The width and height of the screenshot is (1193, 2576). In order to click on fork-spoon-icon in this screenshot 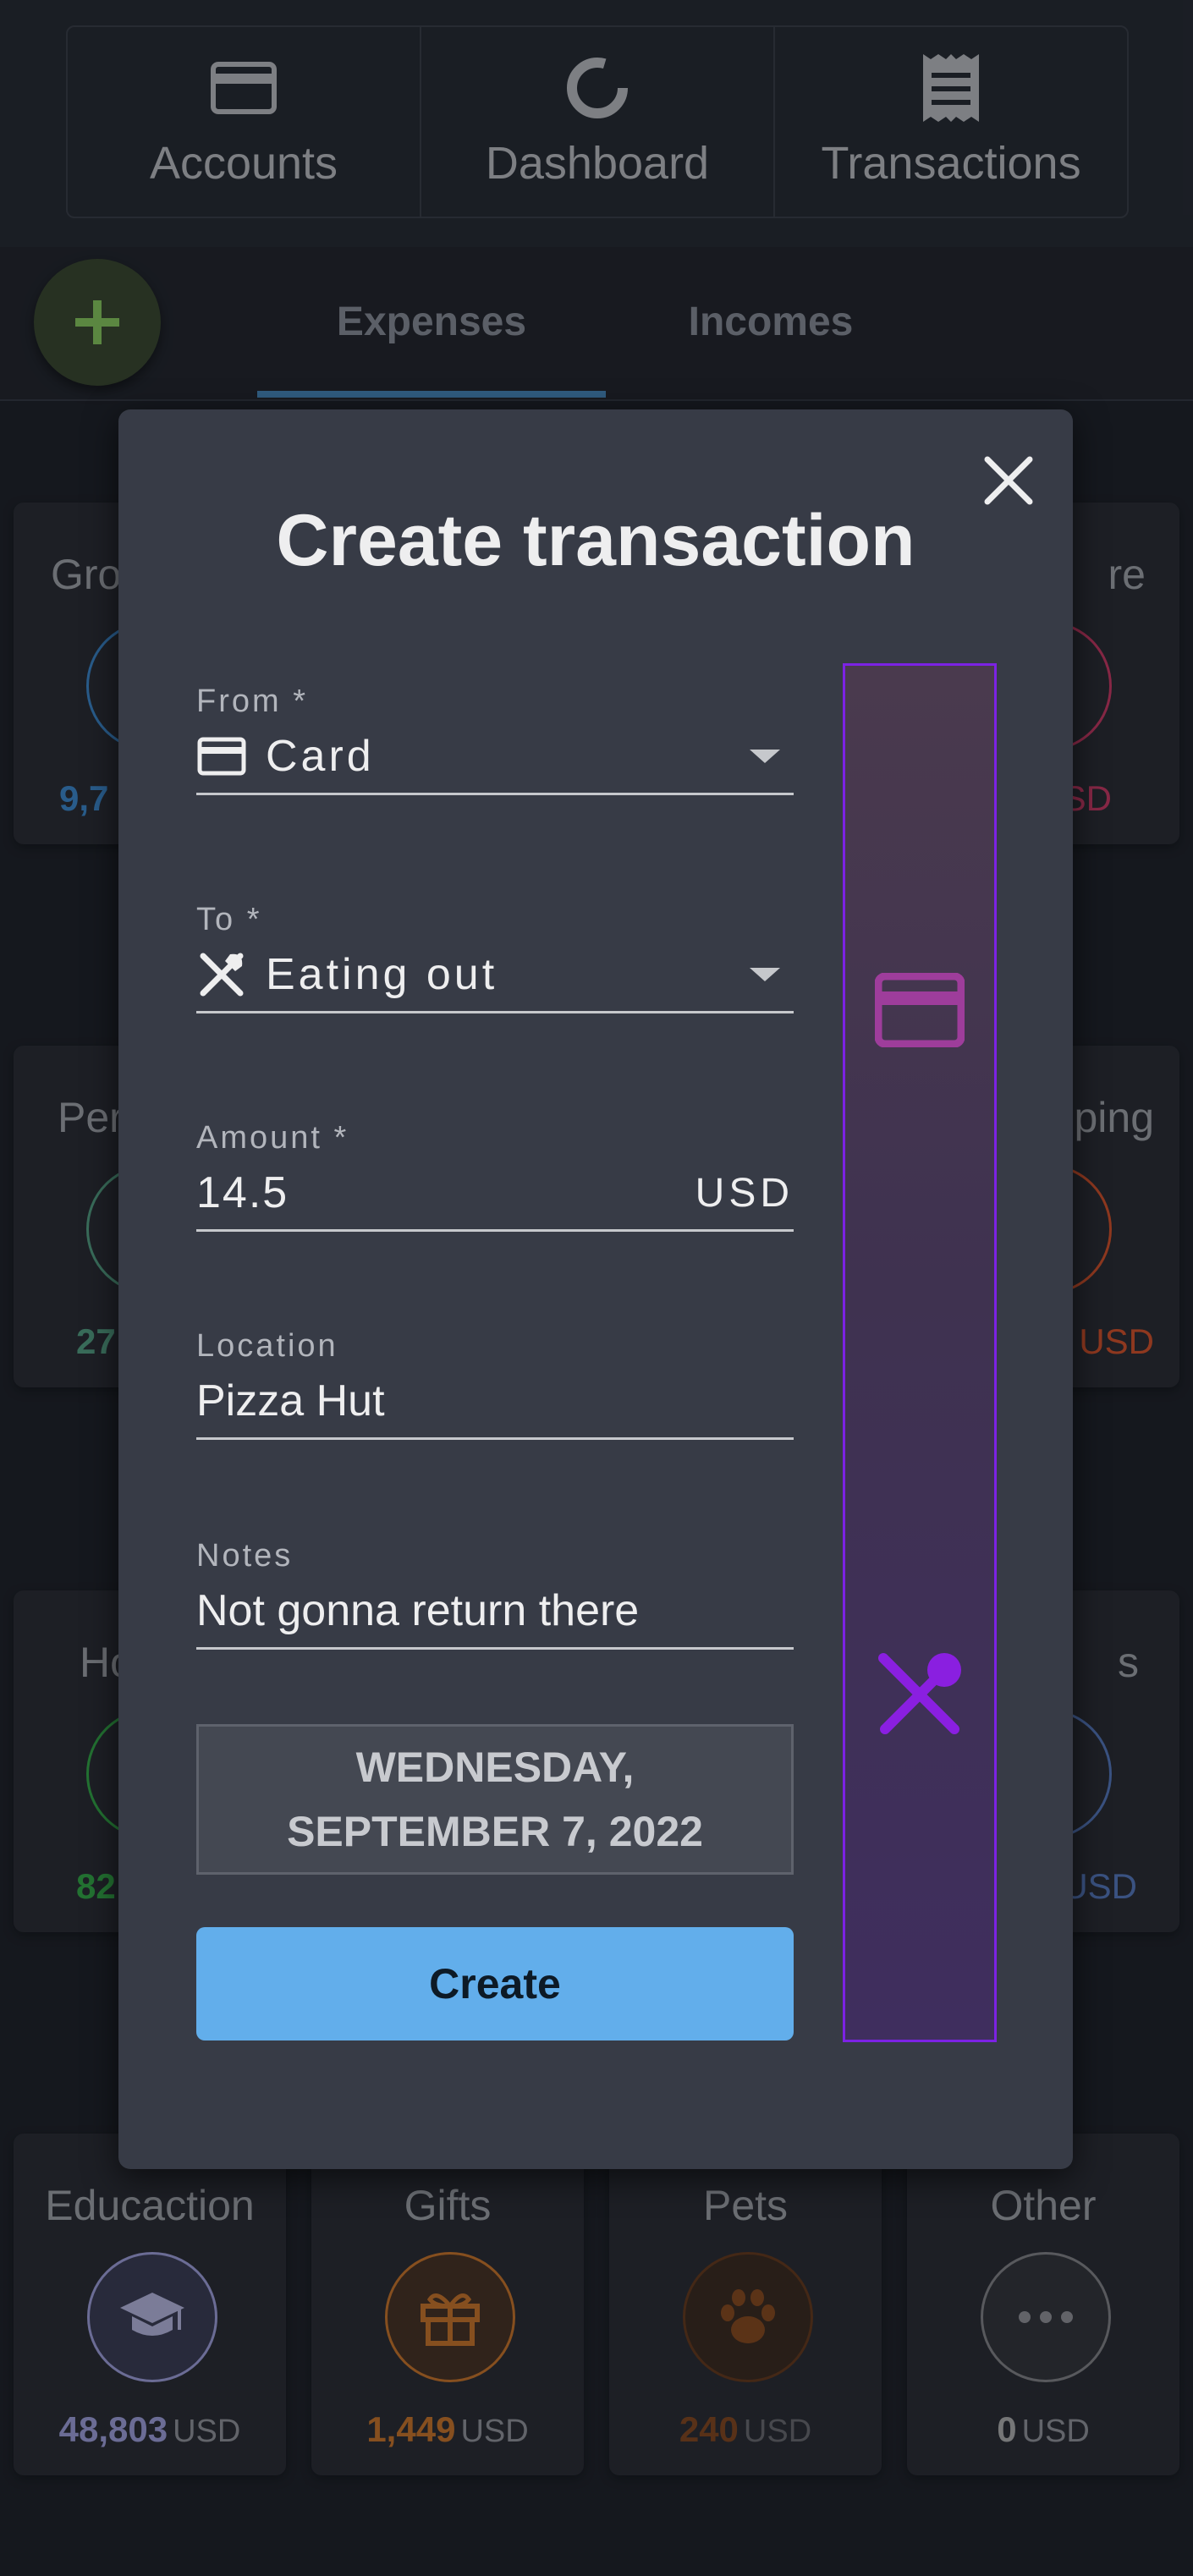, I will do `click(920, 1695)`.